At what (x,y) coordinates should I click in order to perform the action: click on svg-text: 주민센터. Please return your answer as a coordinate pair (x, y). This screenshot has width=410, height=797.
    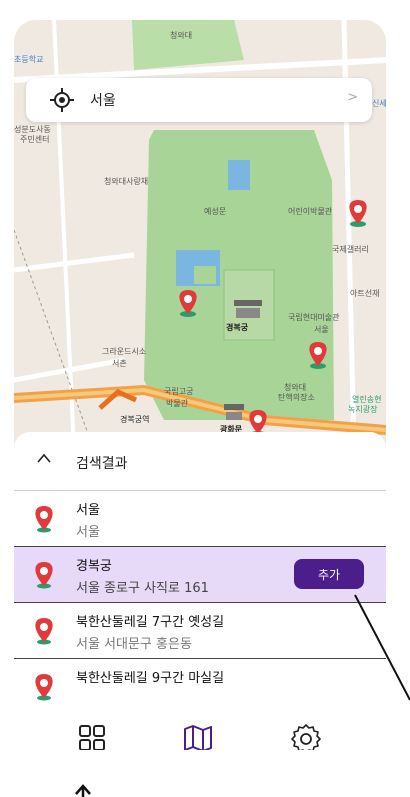
    Looking at the image, I should click on (34, 139).